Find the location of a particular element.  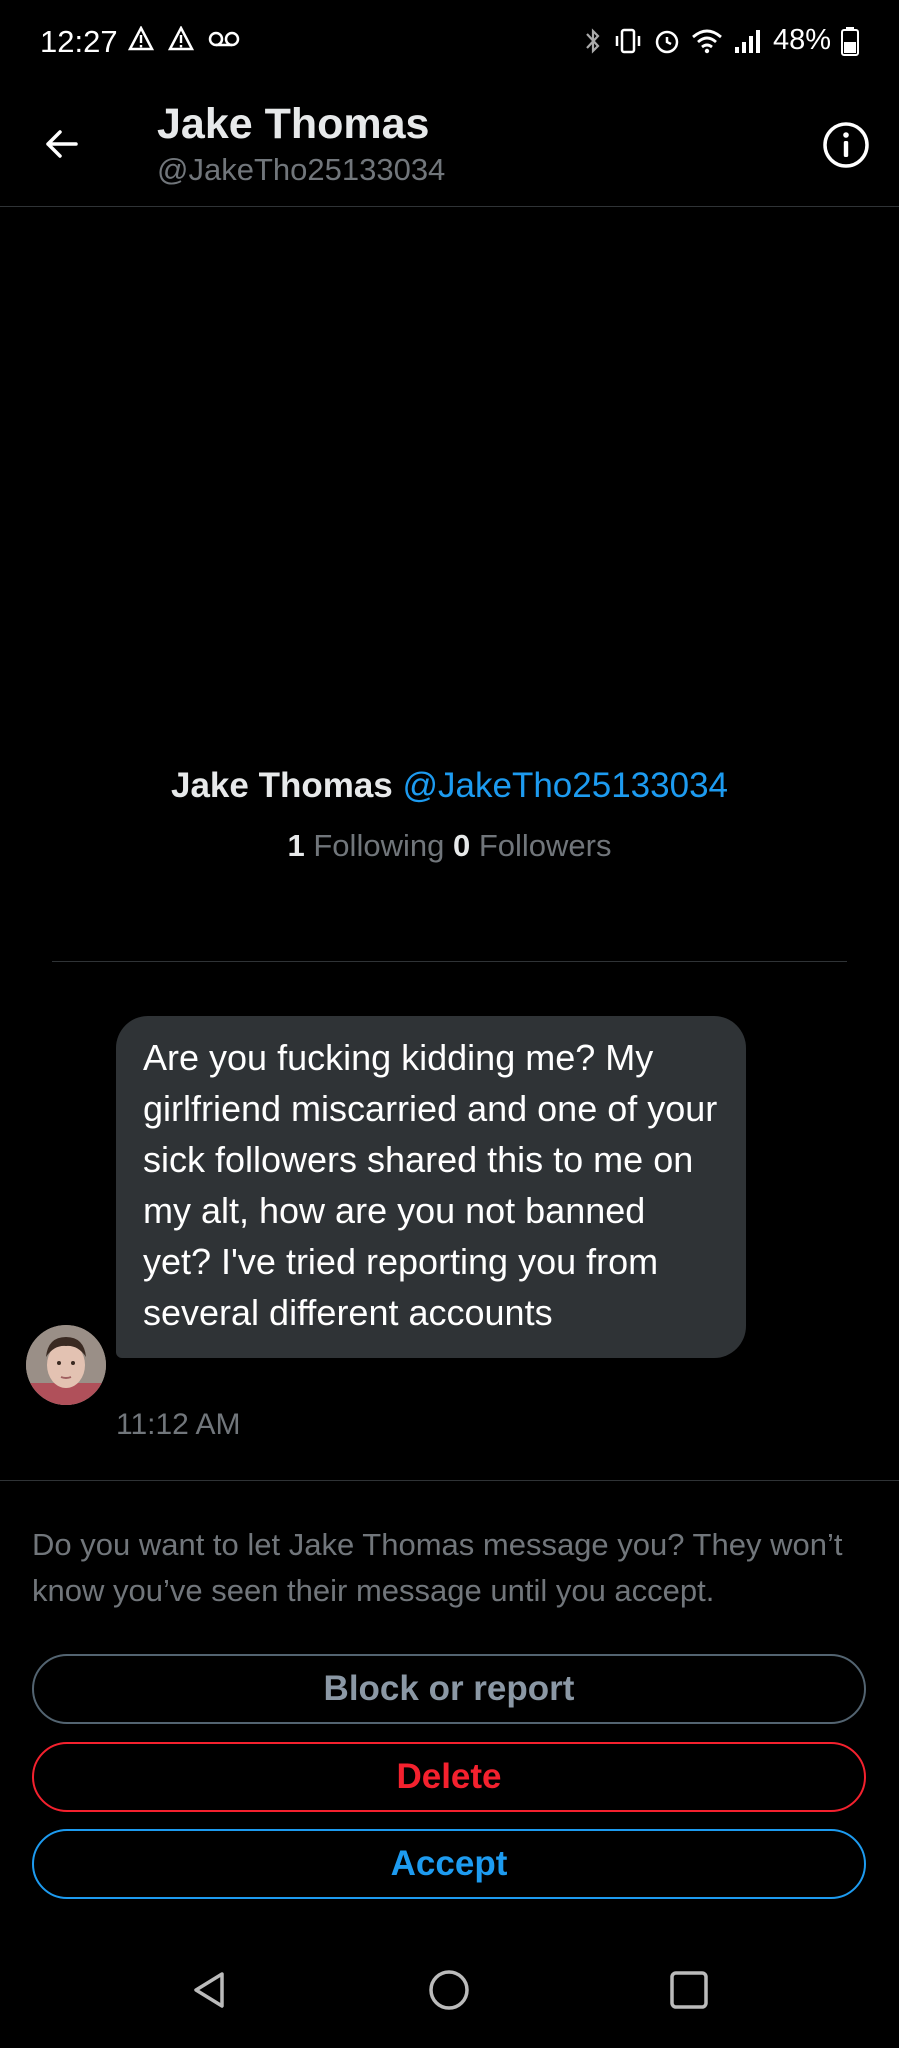

info-icon is located at coordinates (846, 145).